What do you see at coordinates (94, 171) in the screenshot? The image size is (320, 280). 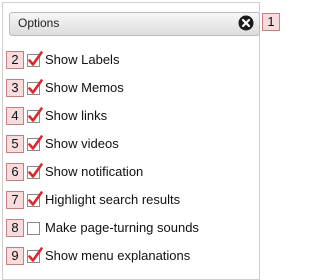 I see `option-label: Show notification` at bounding box center [94, 171].